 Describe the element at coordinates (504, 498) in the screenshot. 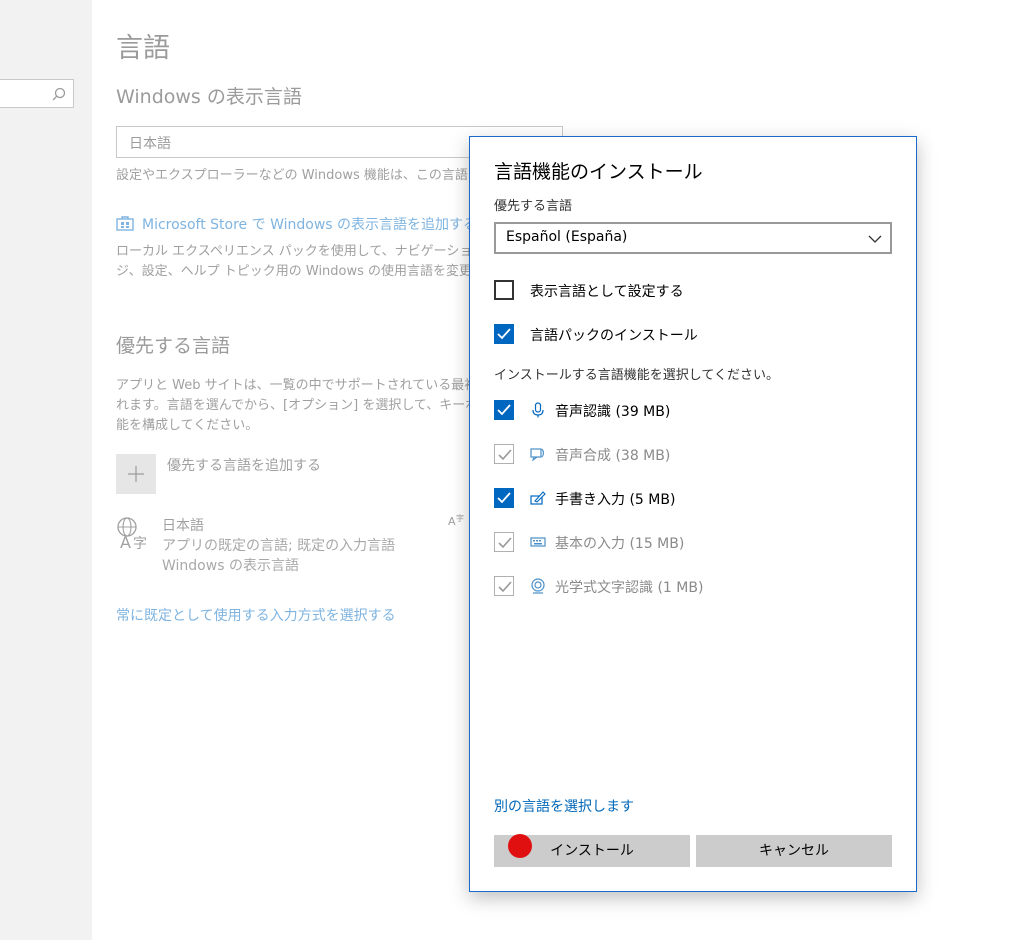

I see `handwriting-checkbox` at that location.